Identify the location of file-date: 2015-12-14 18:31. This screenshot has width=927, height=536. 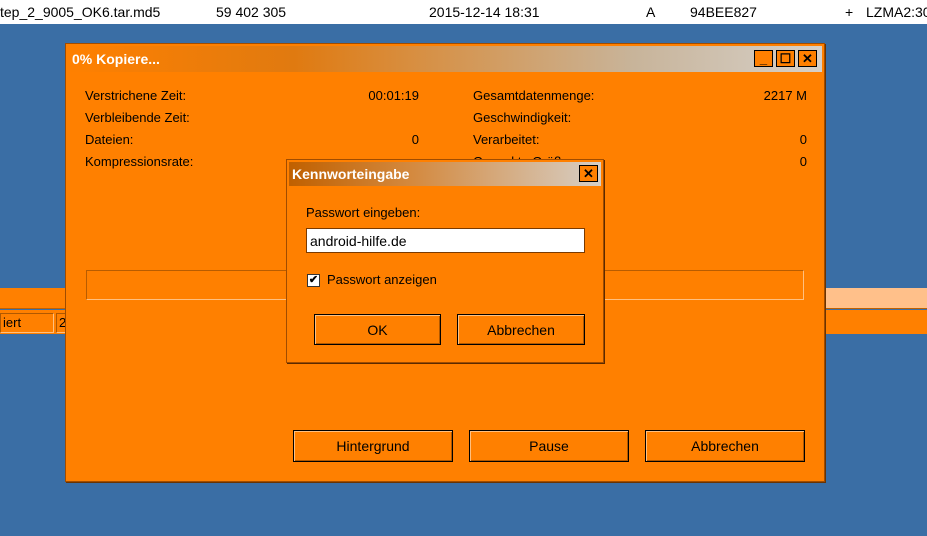
(484, 12).